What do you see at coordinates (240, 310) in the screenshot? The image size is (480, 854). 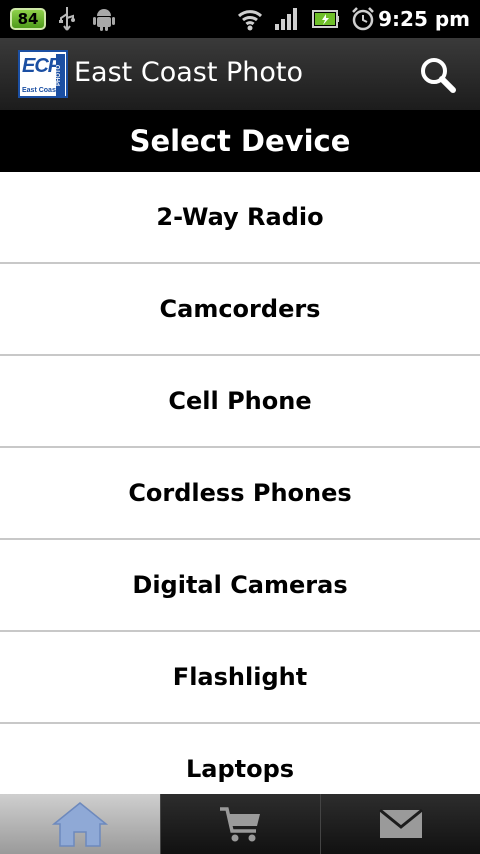 I see `list-item-camcorders: Camcorders` at bounding box center [240, 310].